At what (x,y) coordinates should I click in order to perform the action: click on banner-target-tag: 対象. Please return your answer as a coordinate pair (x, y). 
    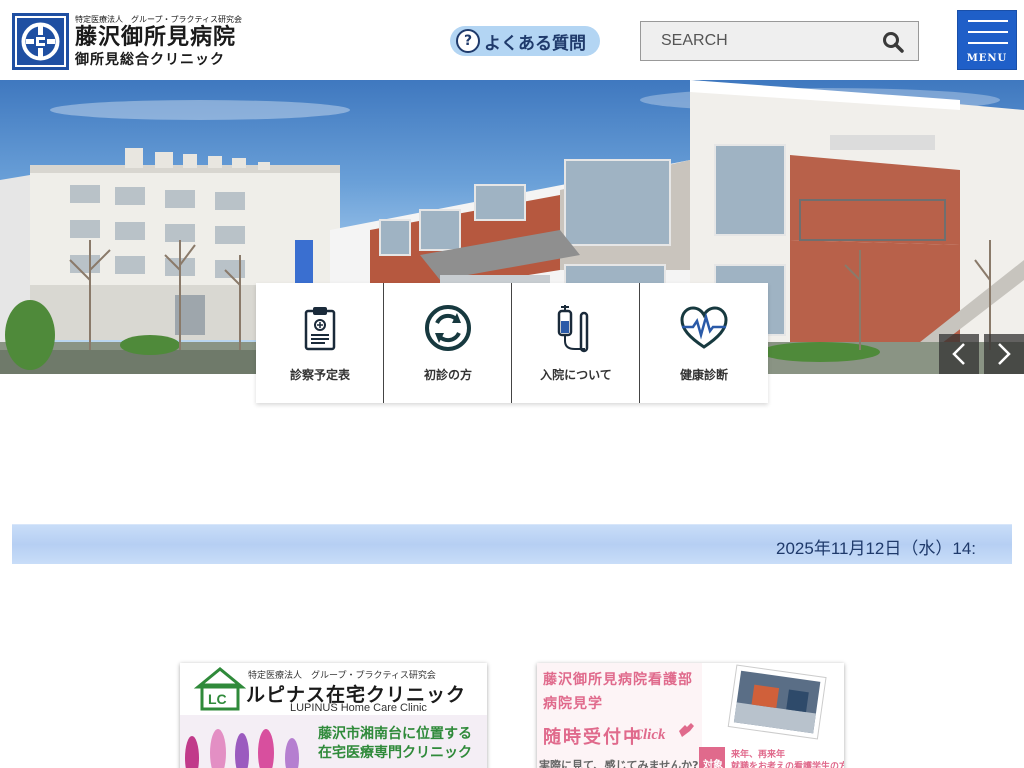
    Looking at the image, I should click on (713, 764).